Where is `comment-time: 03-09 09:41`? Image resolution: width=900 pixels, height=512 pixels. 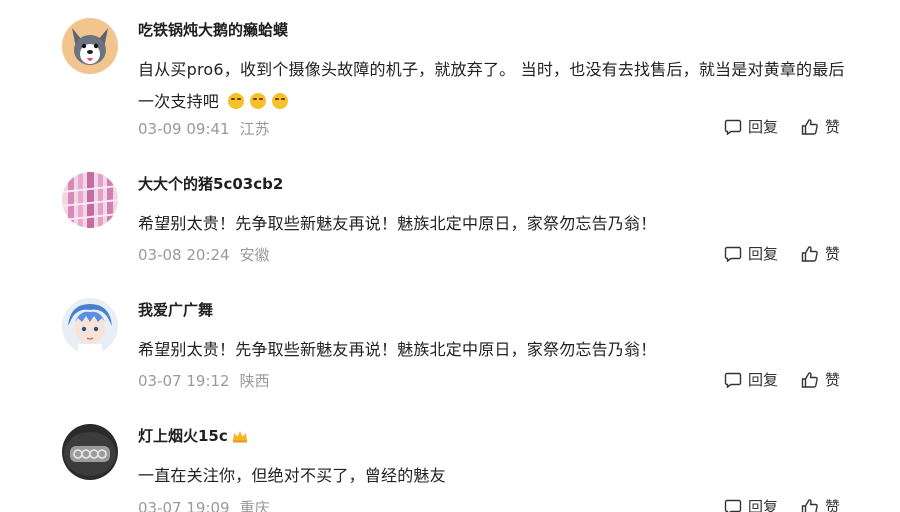
comment-time: 03-09 09:41 is located at coordinates (184, 129).